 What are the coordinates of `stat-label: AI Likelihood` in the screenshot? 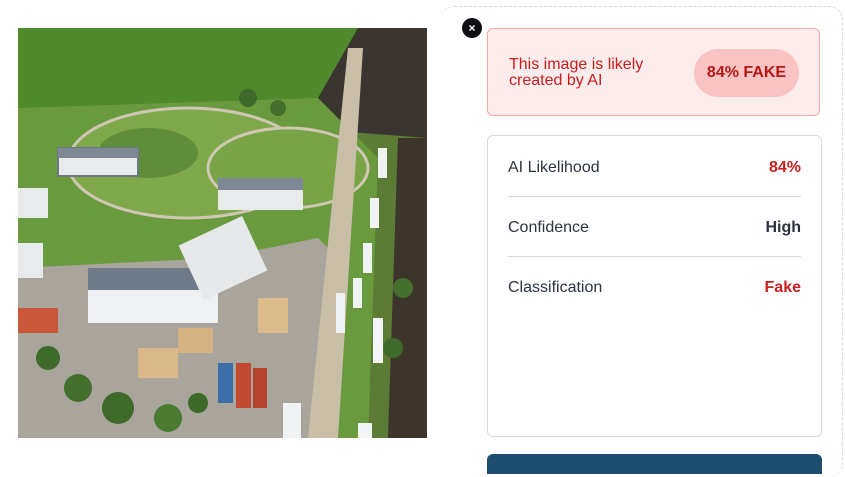 It's located at (554, 167).